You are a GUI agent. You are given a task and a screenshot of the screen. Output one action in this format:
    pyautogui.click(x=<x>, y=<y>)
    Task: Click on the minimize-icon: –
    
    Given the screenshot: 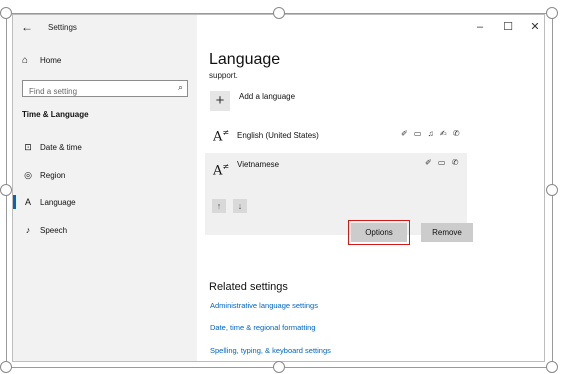 What is the action you would take?
    pyautogui.click(x=480, y=27)
    